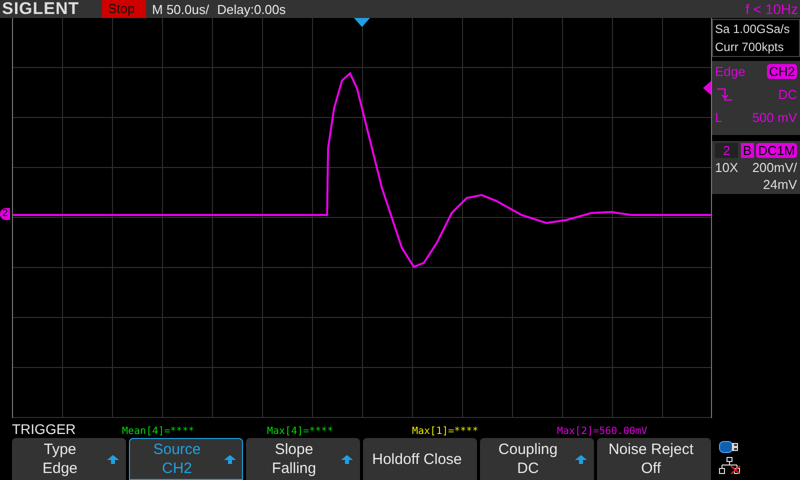  Describe the element at coordinates (787, 94) in the screenshot. I see `trigger-coupling-label: DC` at that location.